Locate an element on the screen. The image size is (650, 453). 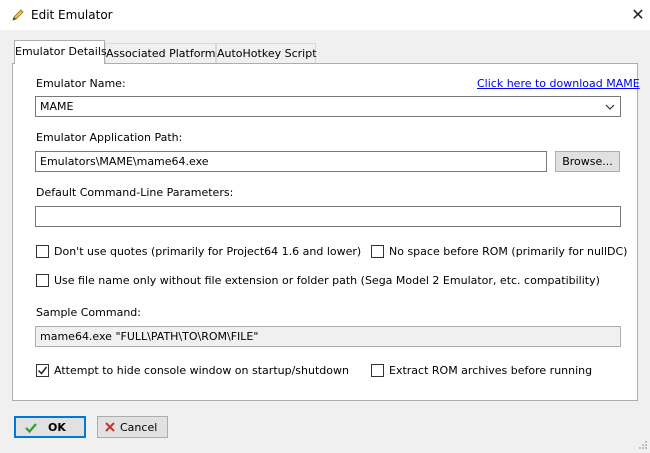
tab-associated-platforms: Associated Platforms is located at coordinates (163, 53).